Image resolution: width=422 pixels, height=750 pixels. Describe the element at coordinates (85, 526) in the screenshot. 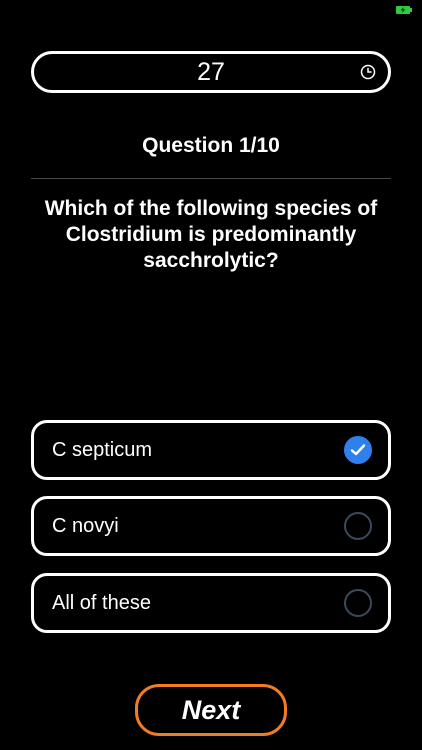

I see `answer-option-label: C novyi` at that location.